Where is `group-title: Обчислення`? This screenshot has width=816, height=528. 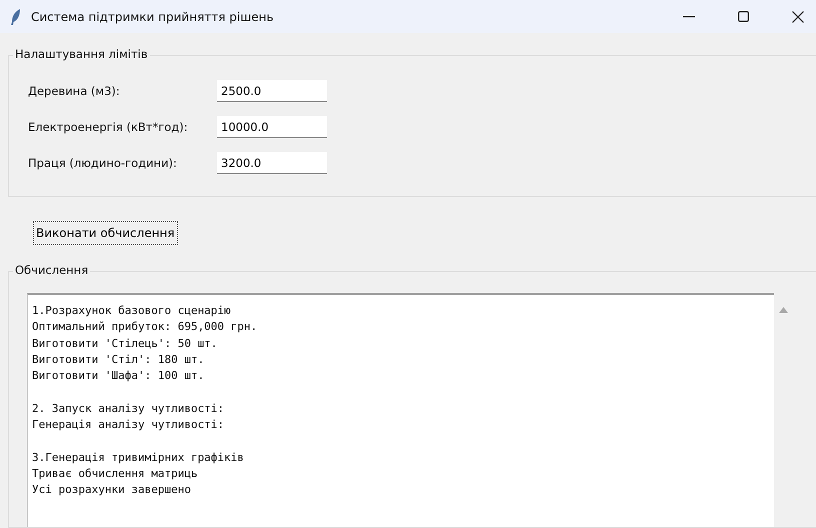 group-title: Обчислення is located at coordinates (51, 270).